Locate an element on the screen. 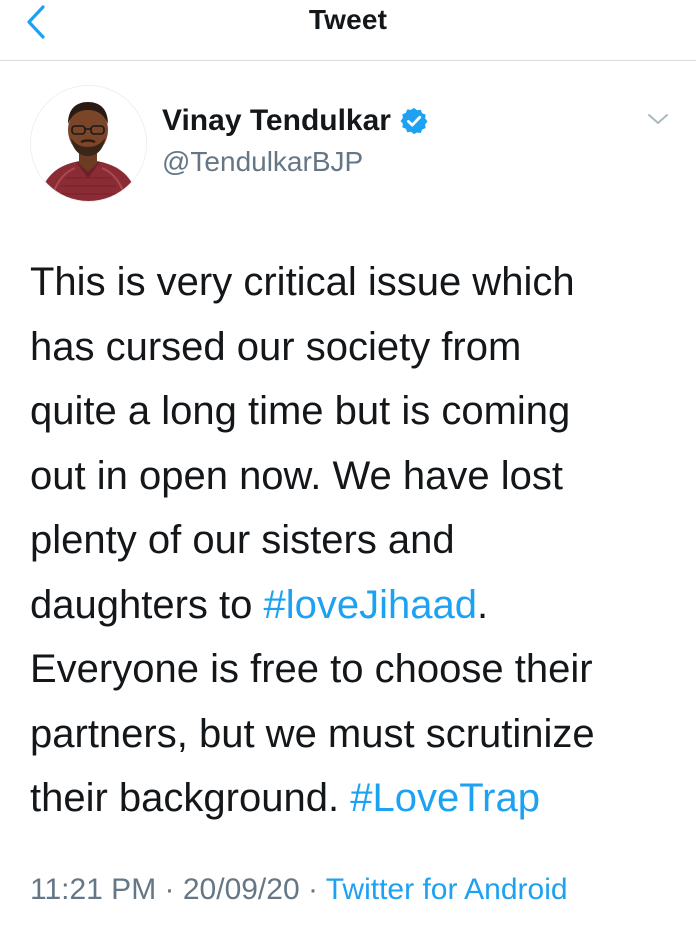  hashtag-link: #LoveTrap is located at coordinates (445, 798).